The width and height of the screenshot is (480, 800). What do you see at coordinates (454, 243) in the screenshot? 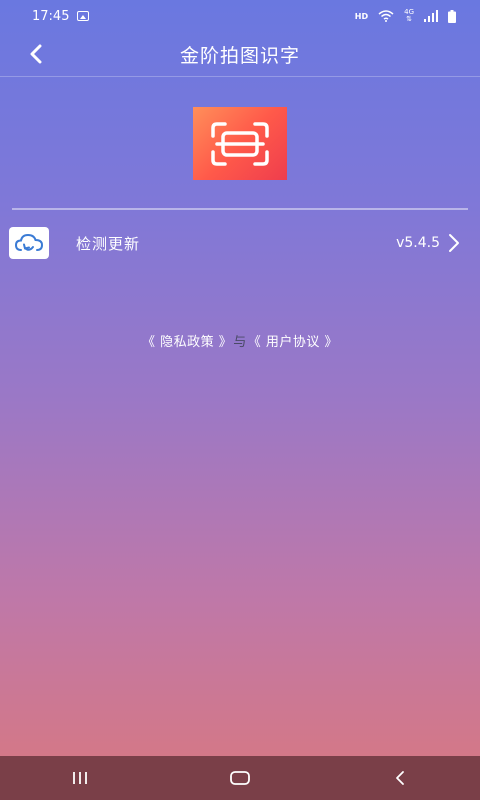
I see `chevron-right-icon` at bounding box center [454, 243].